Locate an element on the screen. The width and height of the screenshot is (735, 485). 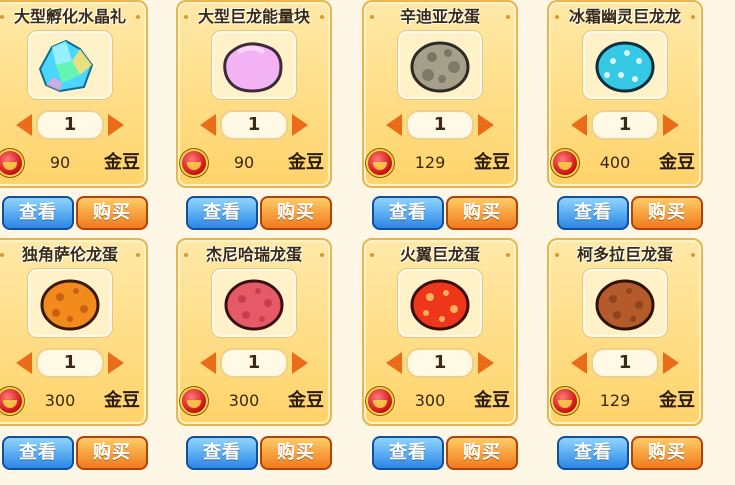
shop-item-card: 大型孵化水晶礼 1 90 金豆 查看 购买 is located at coordinates (74, 115).